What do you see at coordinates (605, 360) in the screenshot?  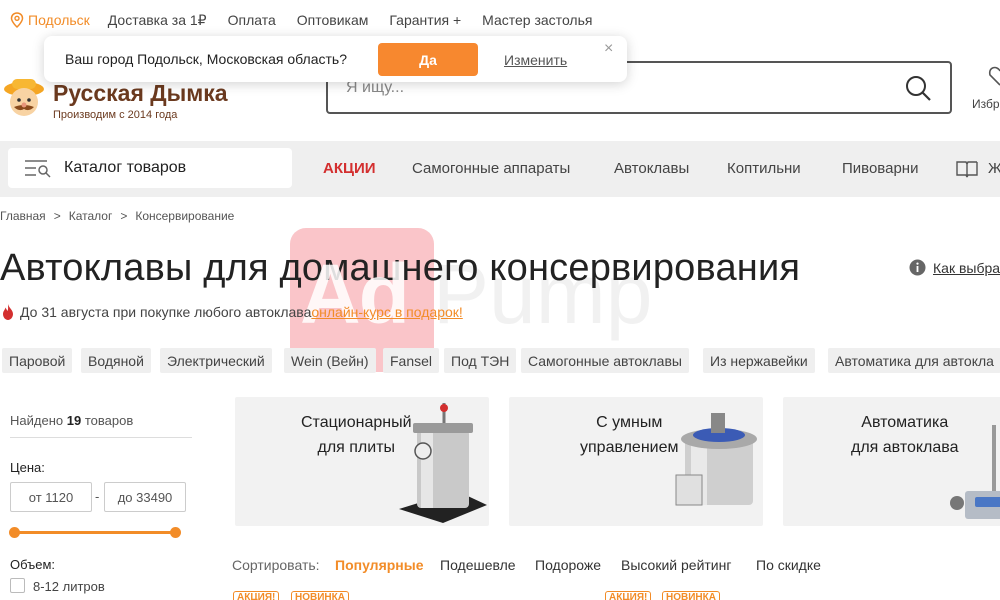 I see `tag-distiller-autoclaves: Самогонные автоклавы` at bounding box center [605, 360].